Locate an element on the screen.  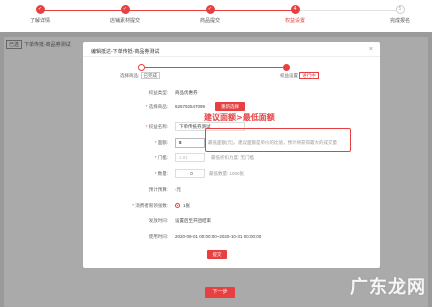
step-4: 4 权益设置 is located at coordinates (295, 14).